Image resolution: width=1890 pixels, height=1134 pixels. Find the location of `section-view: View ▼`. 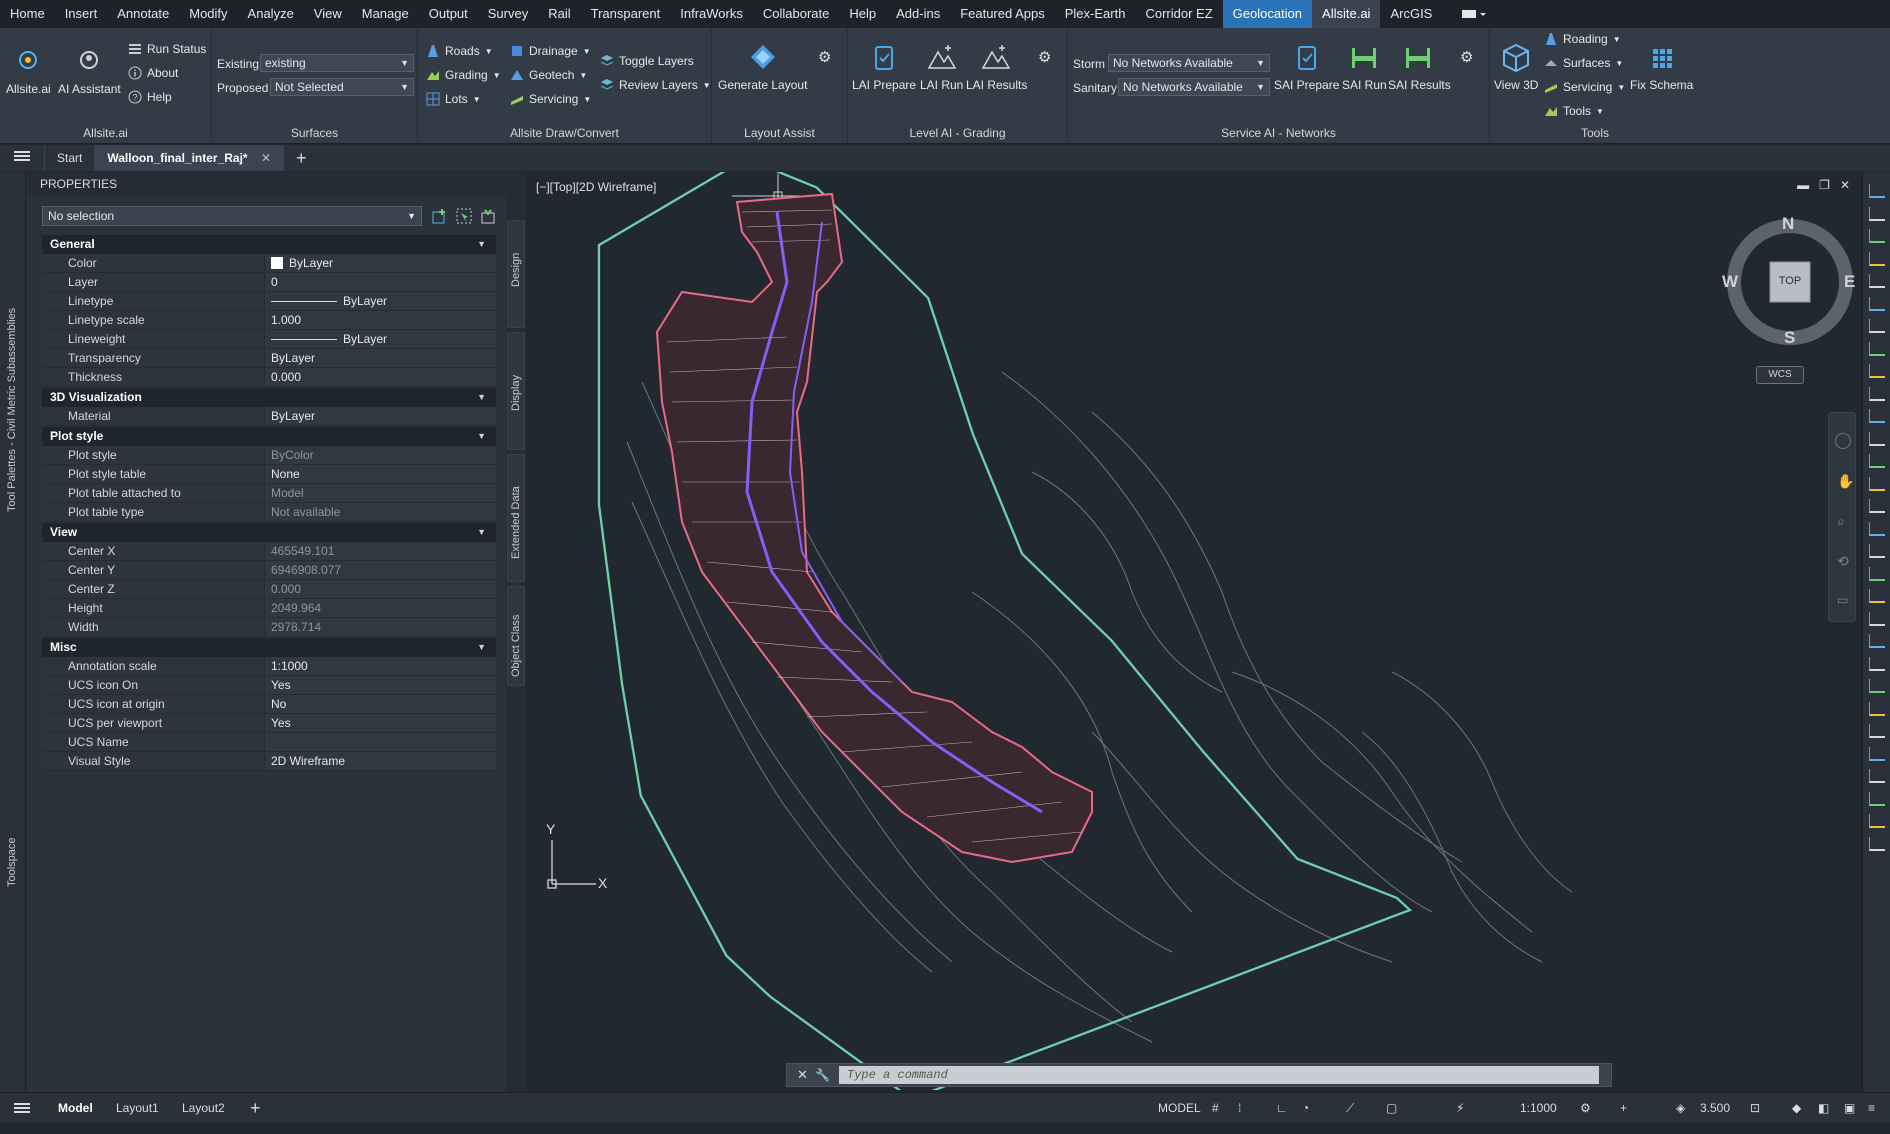

section-view: View ▼ is located at coordinates (269, 532).